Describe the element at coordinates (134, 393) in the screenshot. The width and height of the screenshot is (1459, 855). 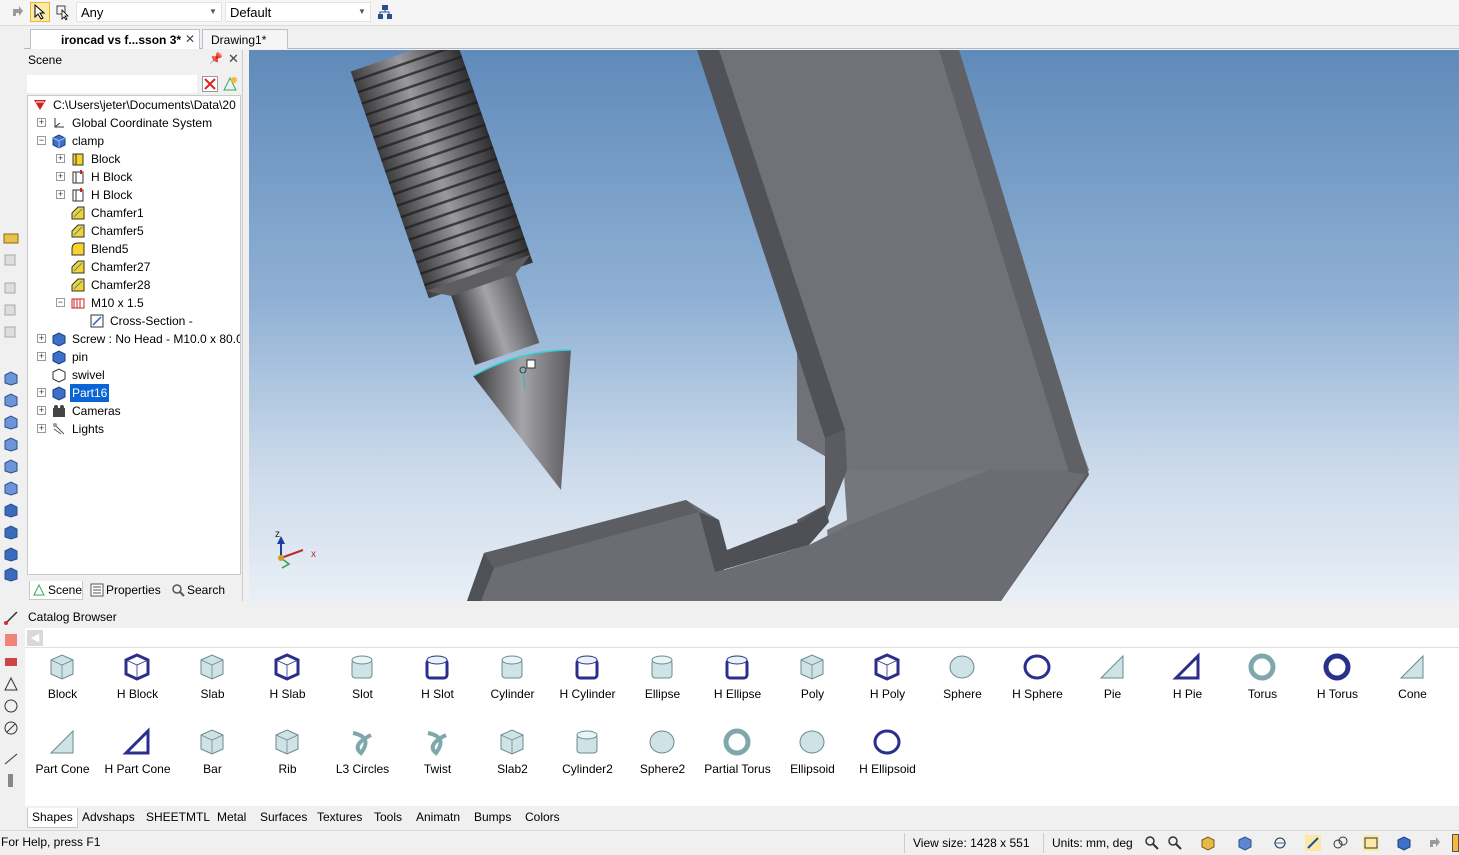
I see `tree-row-part16: + Part16` at that location.